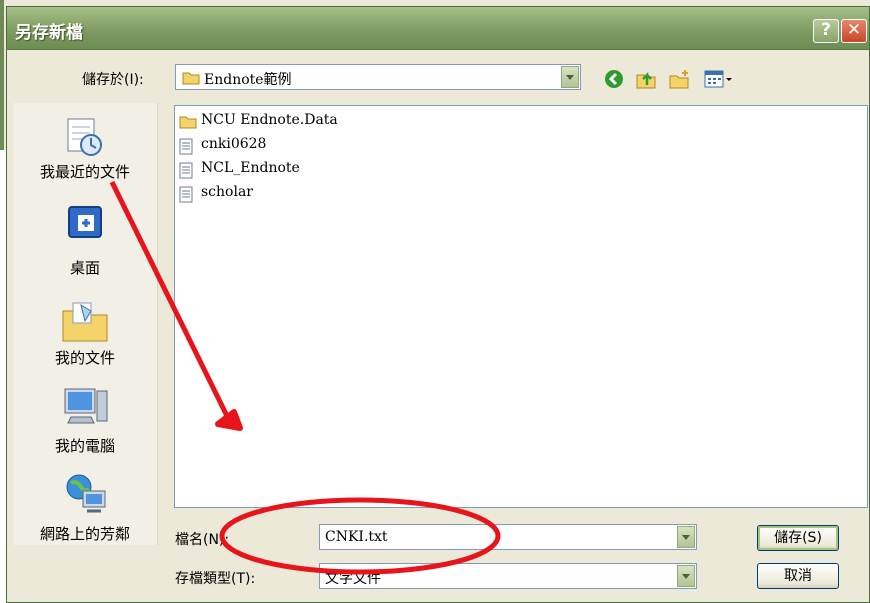 Image resolution: width=870 pixels, height=603 pixels. I want to click on place-my-computer-label: 我的電腦, so click(84, 446).